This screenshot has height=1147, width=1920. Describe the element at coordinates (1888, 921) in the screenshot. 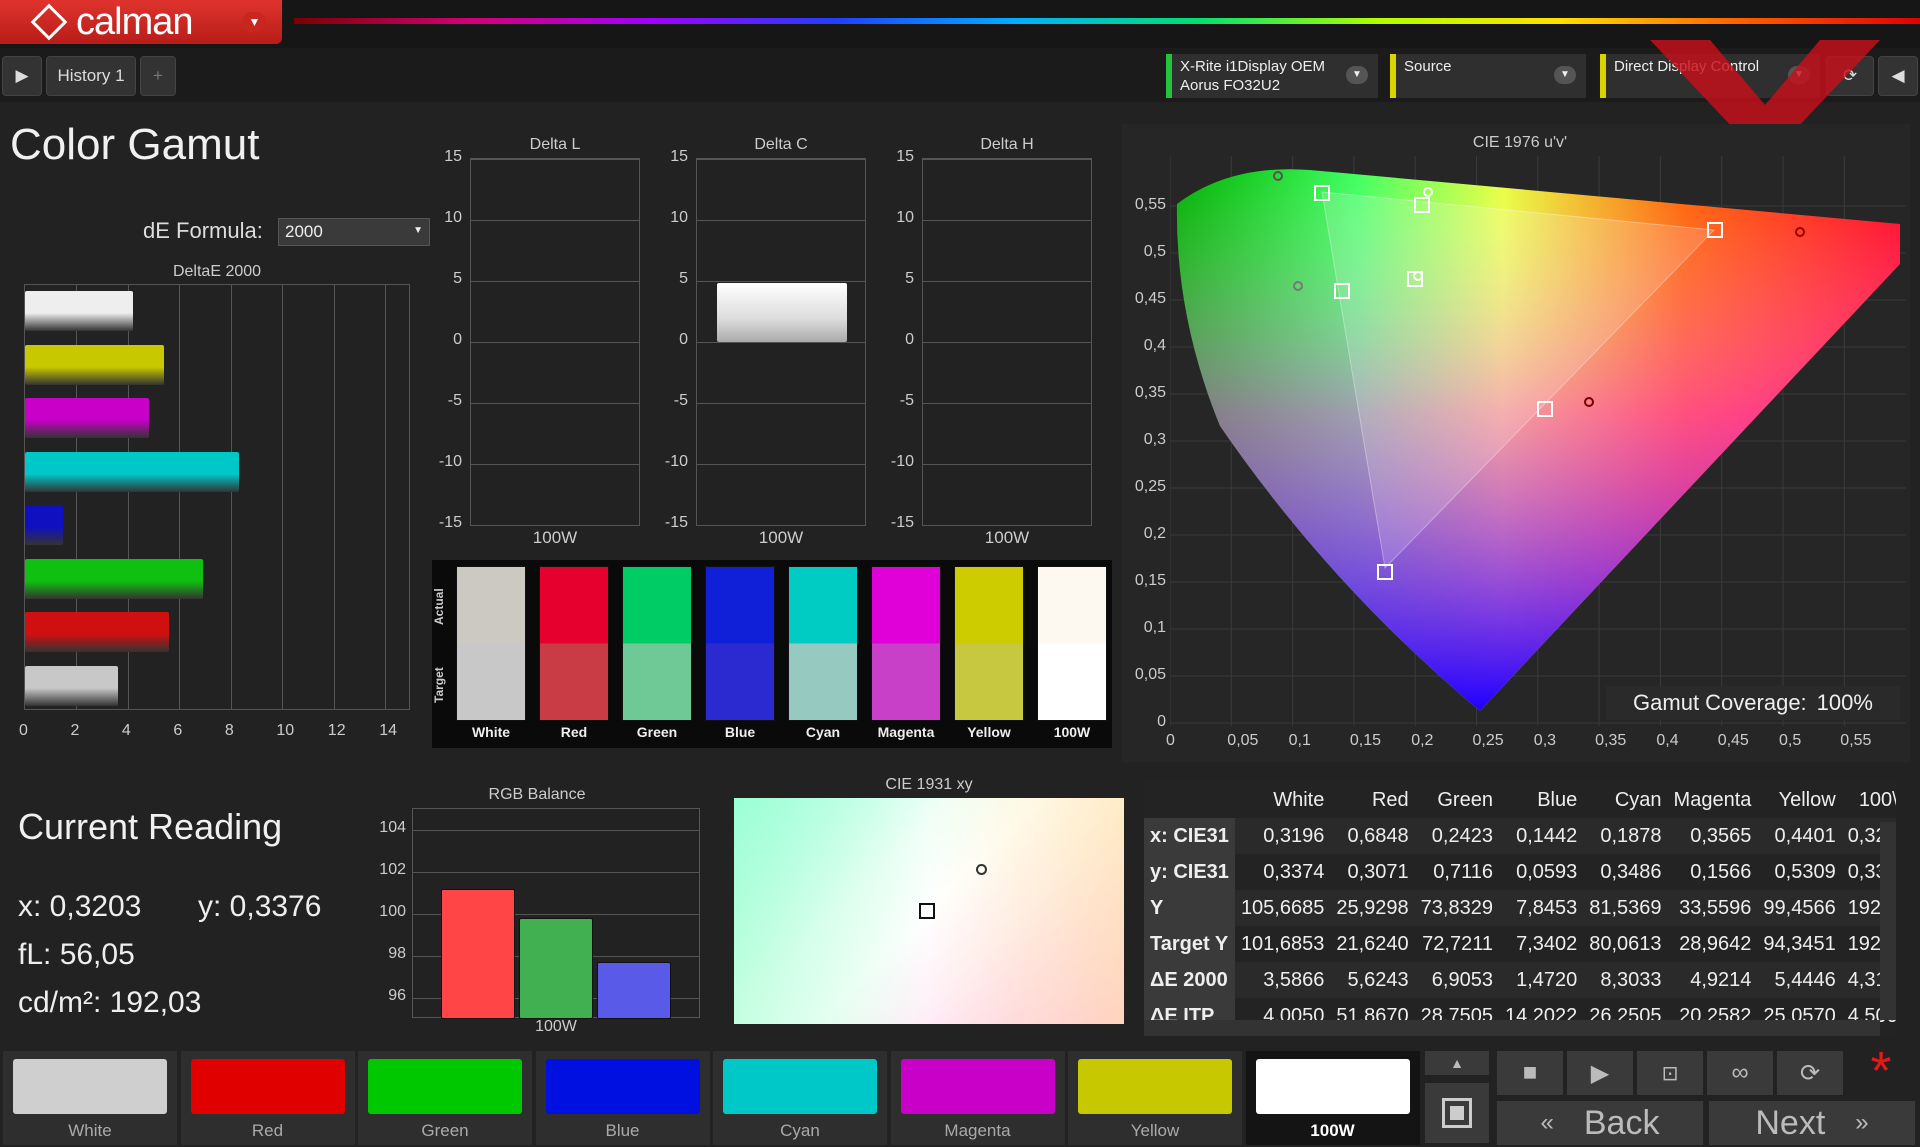

I see `table-vertical-scrollbar` at that location.